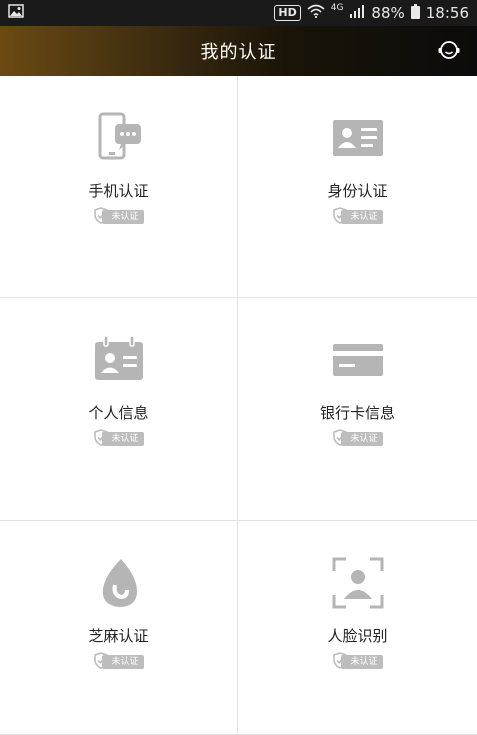 The height and width of the screenshot is (735, 477). Describe the element at coordinates (357, 636) in the screenshot. I see `card-label: 人脸识别` at that location.